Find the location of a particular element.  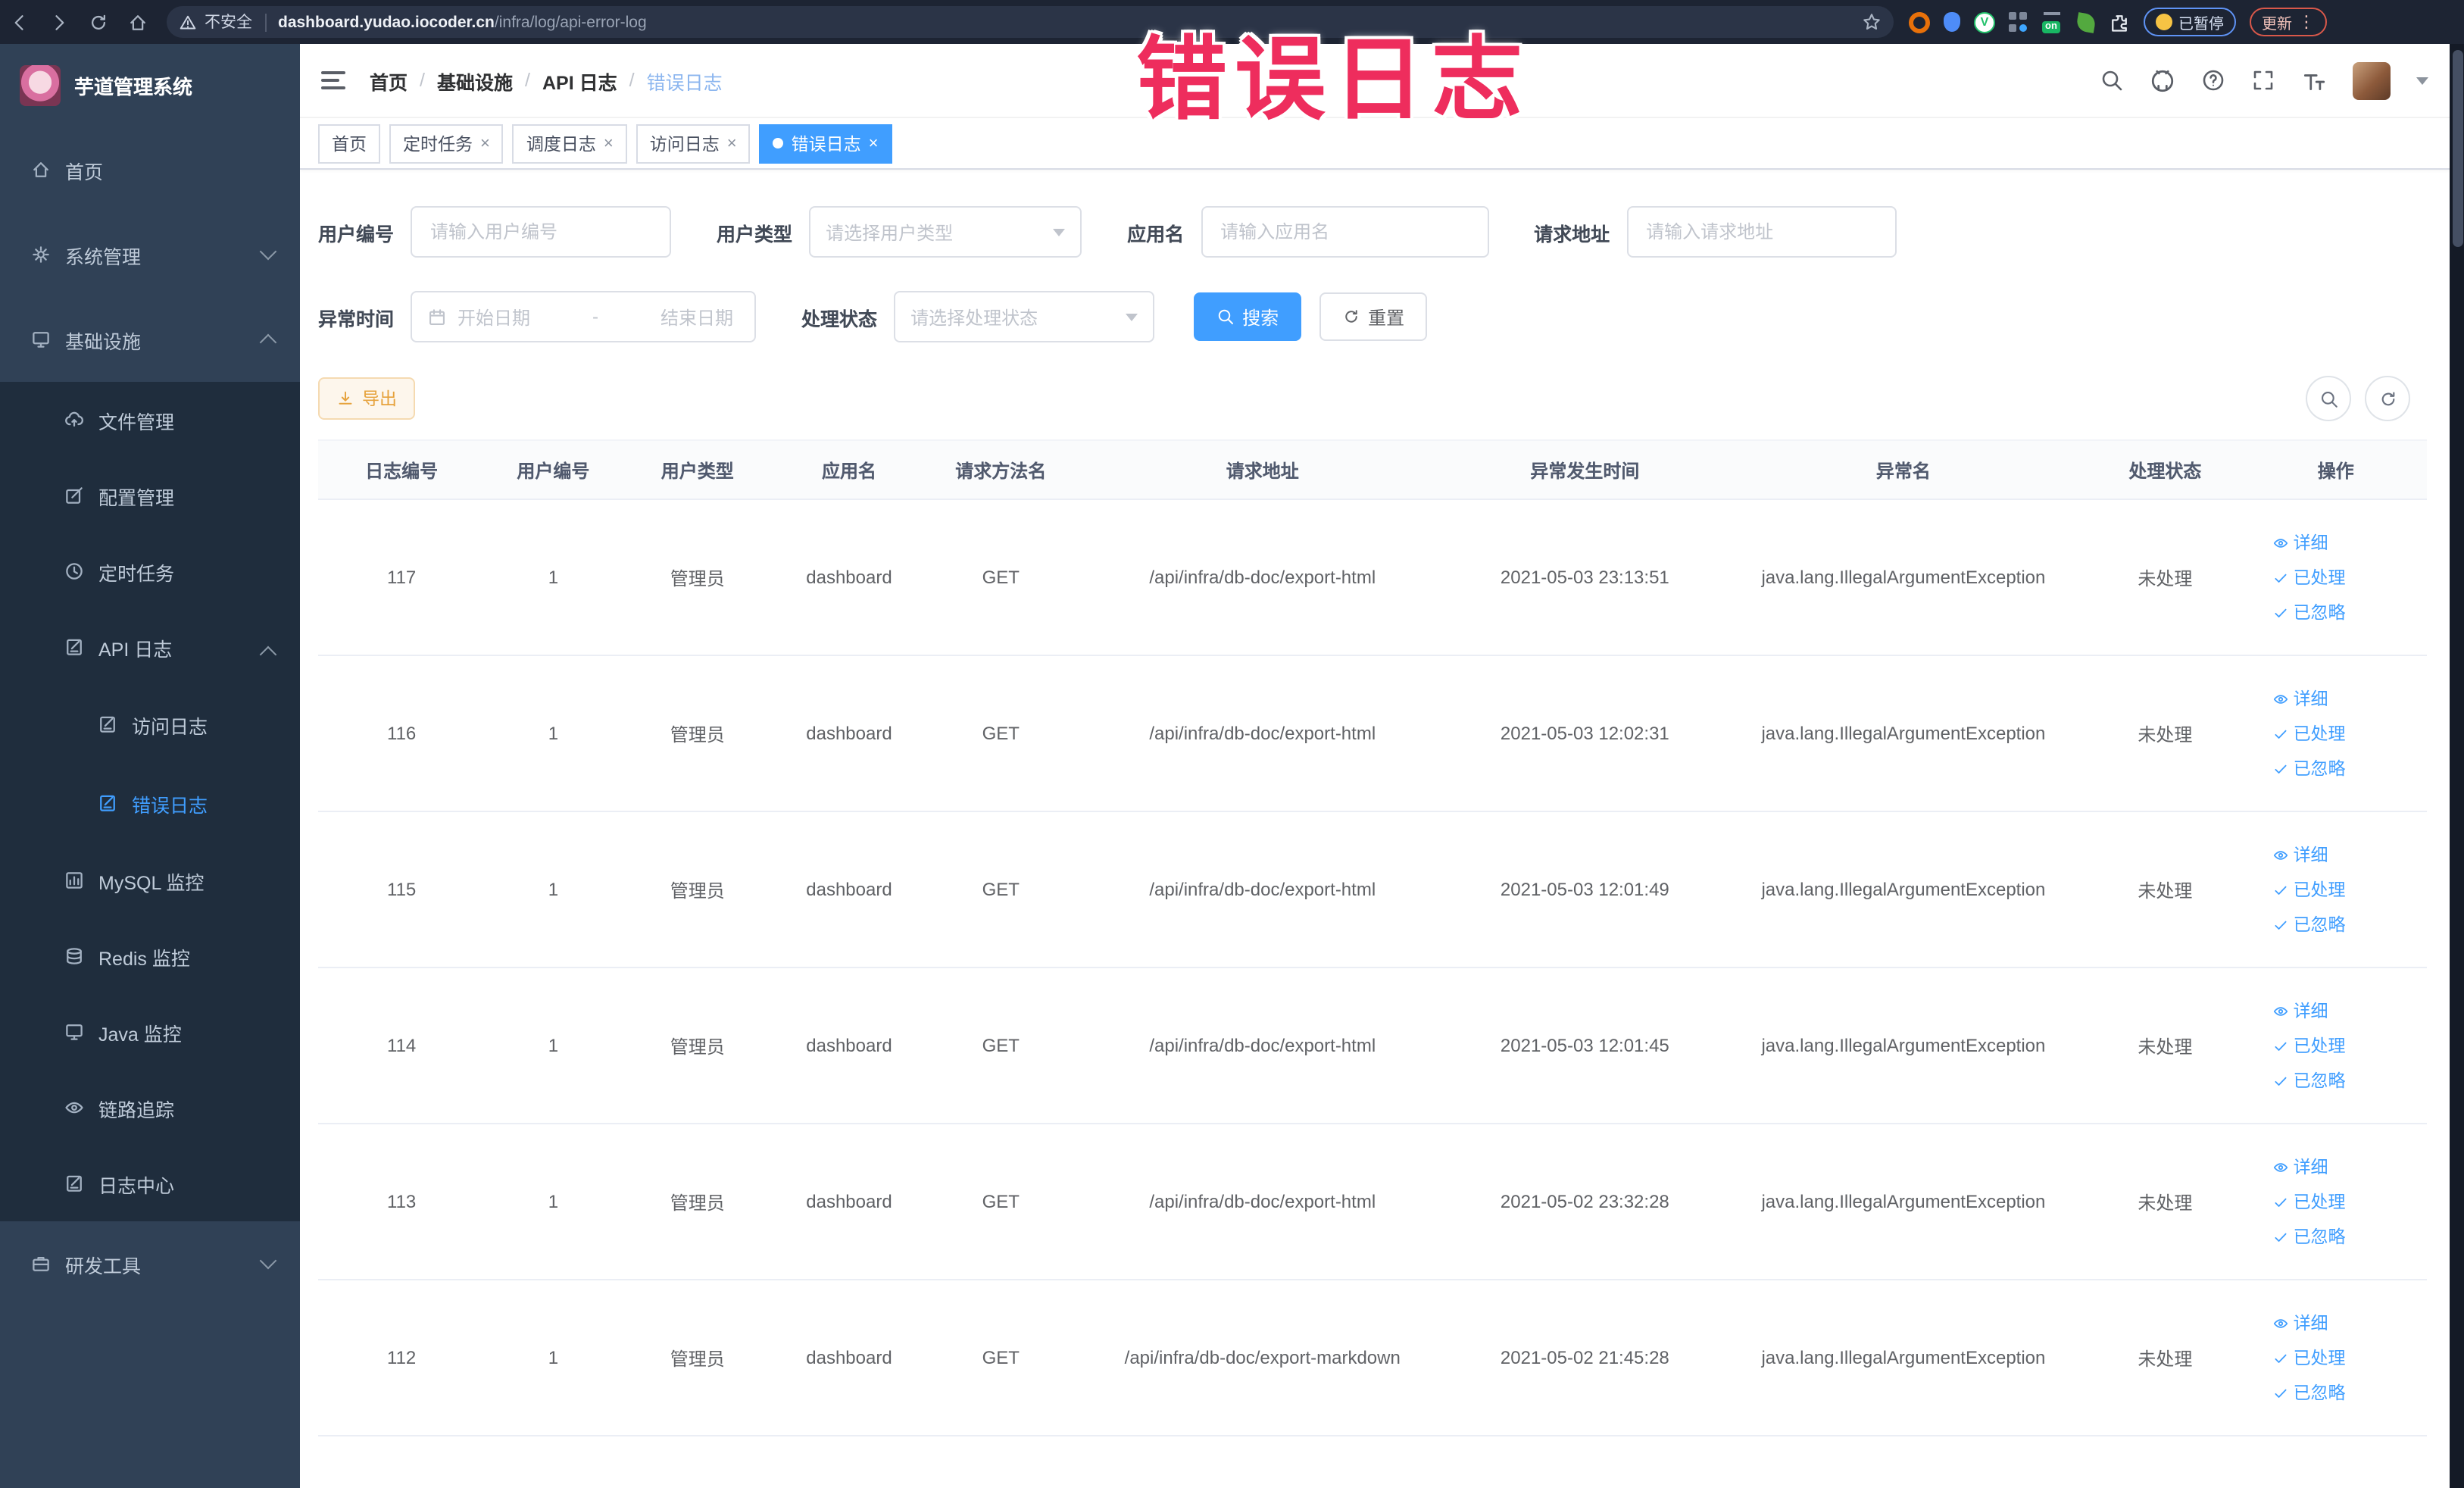

request-url-input is located at coordinates (1761, 232).